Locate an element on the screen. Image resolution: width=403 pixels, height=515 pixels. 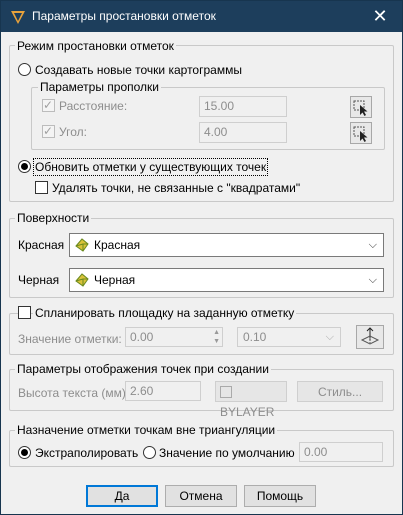
red-surface-label: Красная is located at coordinates (41, 245).